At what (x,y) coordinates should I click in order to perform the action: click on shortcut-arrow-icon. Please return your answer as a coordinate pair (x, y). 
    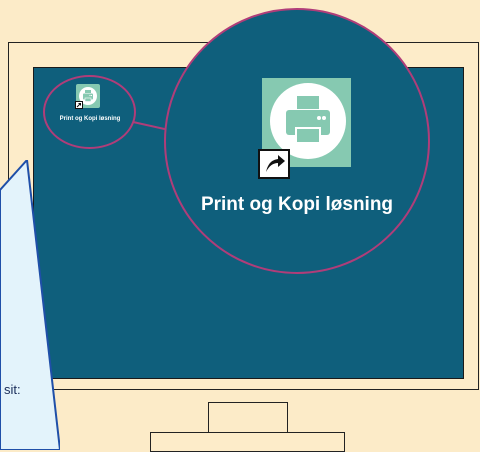
    Looking at the image, I should click on (79, 105).